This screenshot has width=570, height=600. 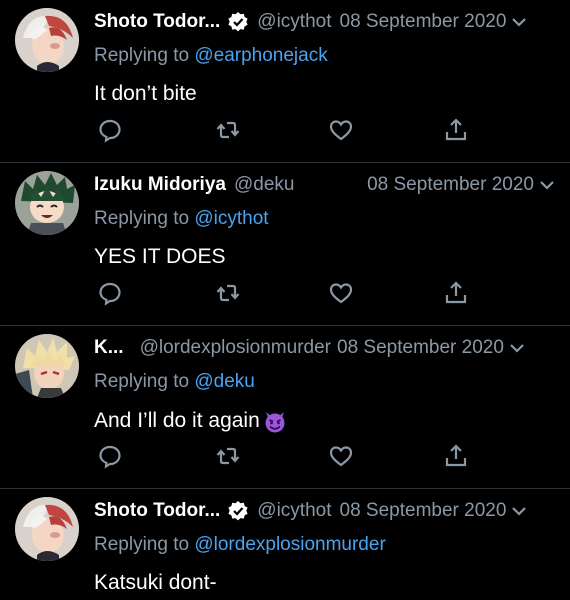 I want to click on tweet-text: And I’ll do it again, so click(x=191, y=421).